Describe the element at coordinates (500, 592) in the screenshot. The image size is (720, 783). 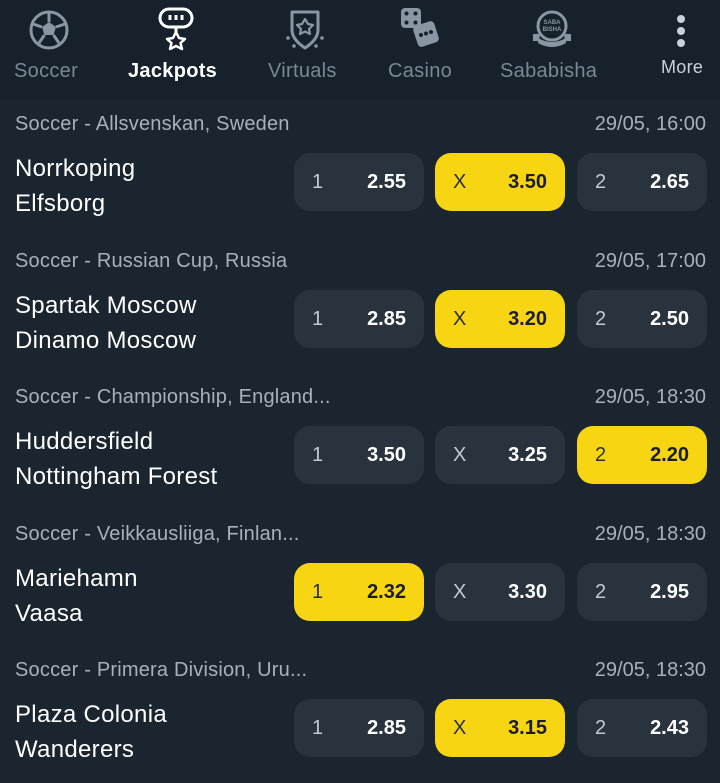
I see `odd-button-x: X 3.30` at that location.